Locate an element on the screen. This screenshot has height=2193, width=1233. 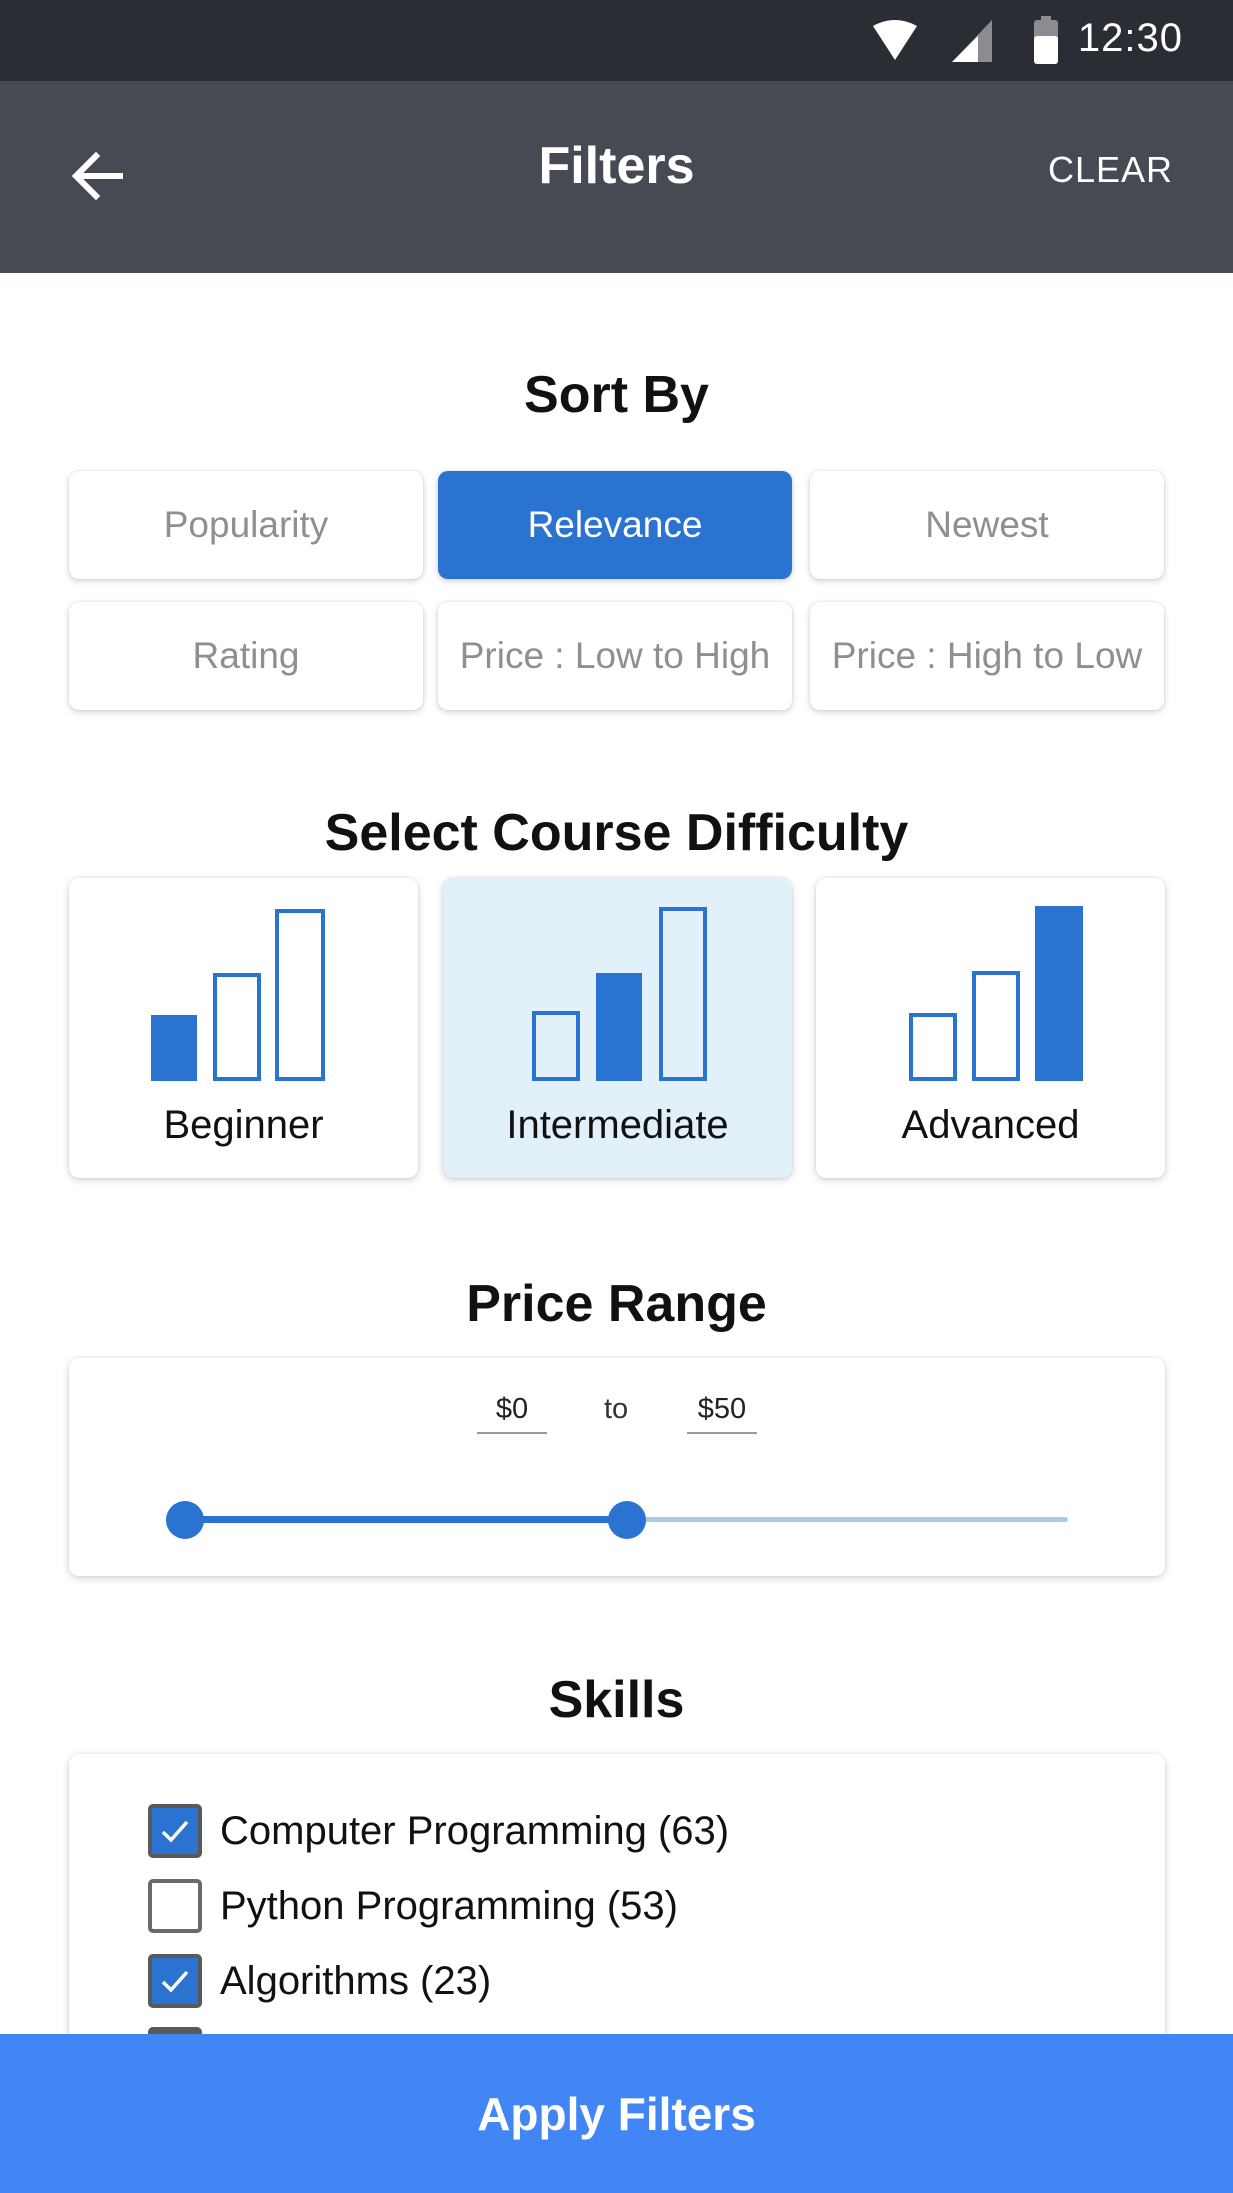
signal-icon is located at coordinates (972, 41).